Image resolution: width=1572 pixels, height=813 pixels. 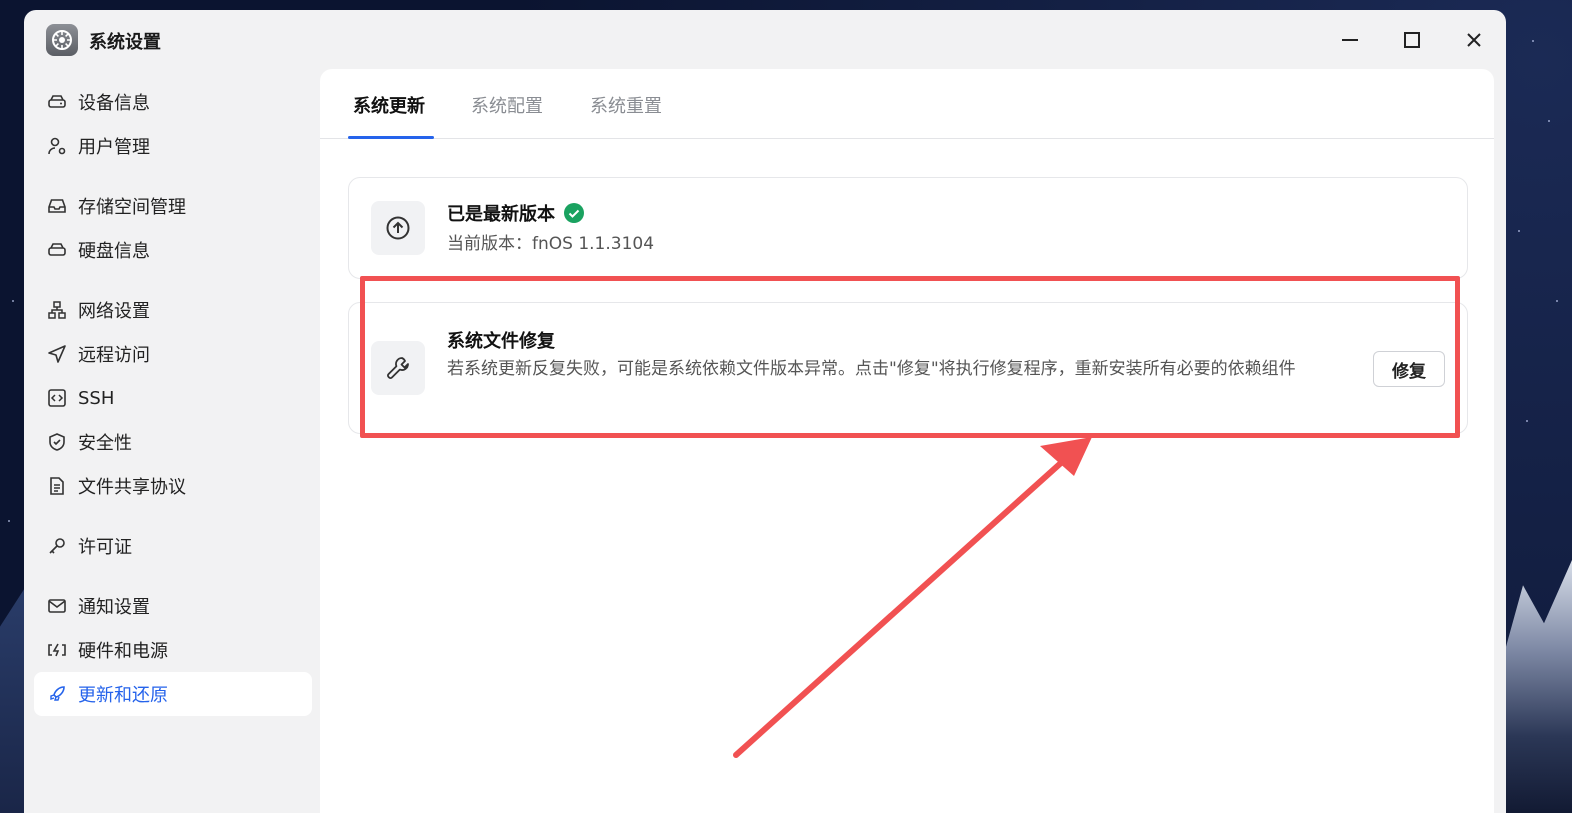 What do you see at coordinates (105, 443) in the screenshot?
I see `sidebar-item-label: 安全性` at bounding box center [105, 443].